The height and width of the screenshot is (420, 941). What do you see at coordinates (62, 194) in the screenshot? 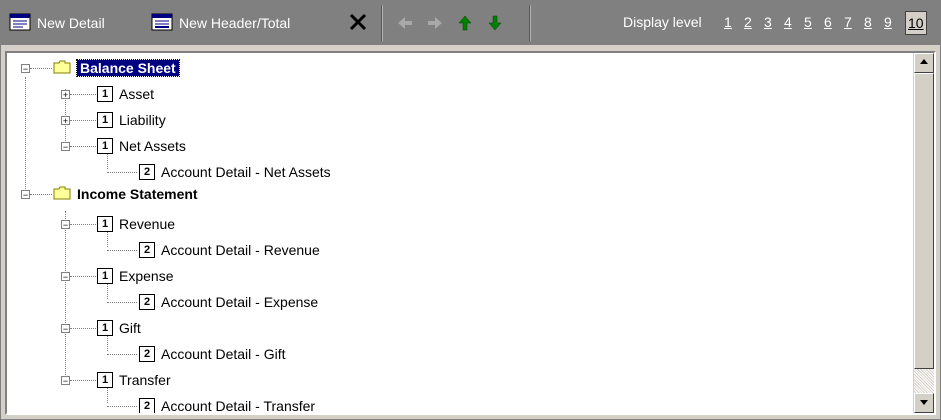
I see `folder-icon` at bounding box center [62, 194].